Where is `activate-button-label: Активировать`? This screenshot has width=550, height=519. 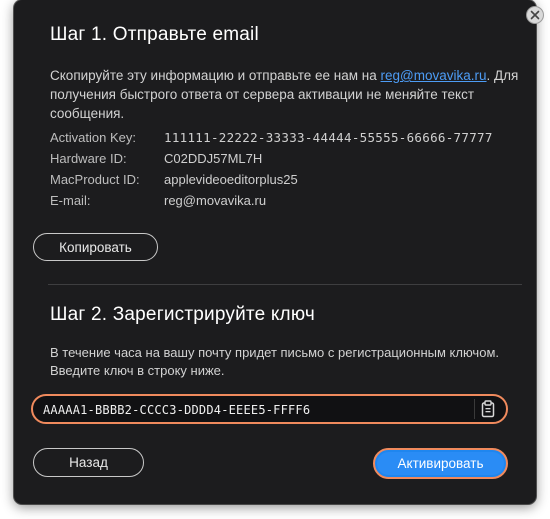 activate-button-label: Активировать is located at coordinates (440, 463).